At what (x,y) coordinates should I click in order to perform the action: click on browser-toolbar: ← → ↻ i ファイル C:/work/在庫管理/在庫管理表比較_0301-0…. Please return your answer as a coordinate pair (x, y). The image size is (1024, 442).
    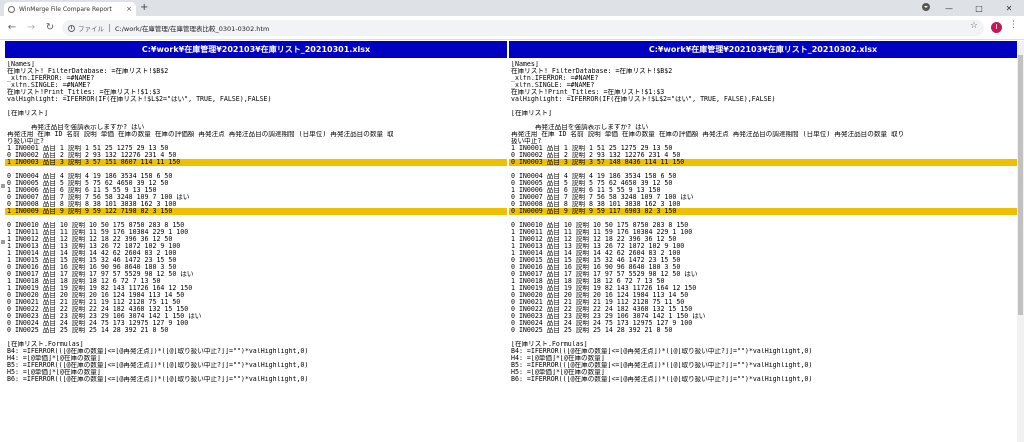
    Looking at the image, I should click on (512, 28).